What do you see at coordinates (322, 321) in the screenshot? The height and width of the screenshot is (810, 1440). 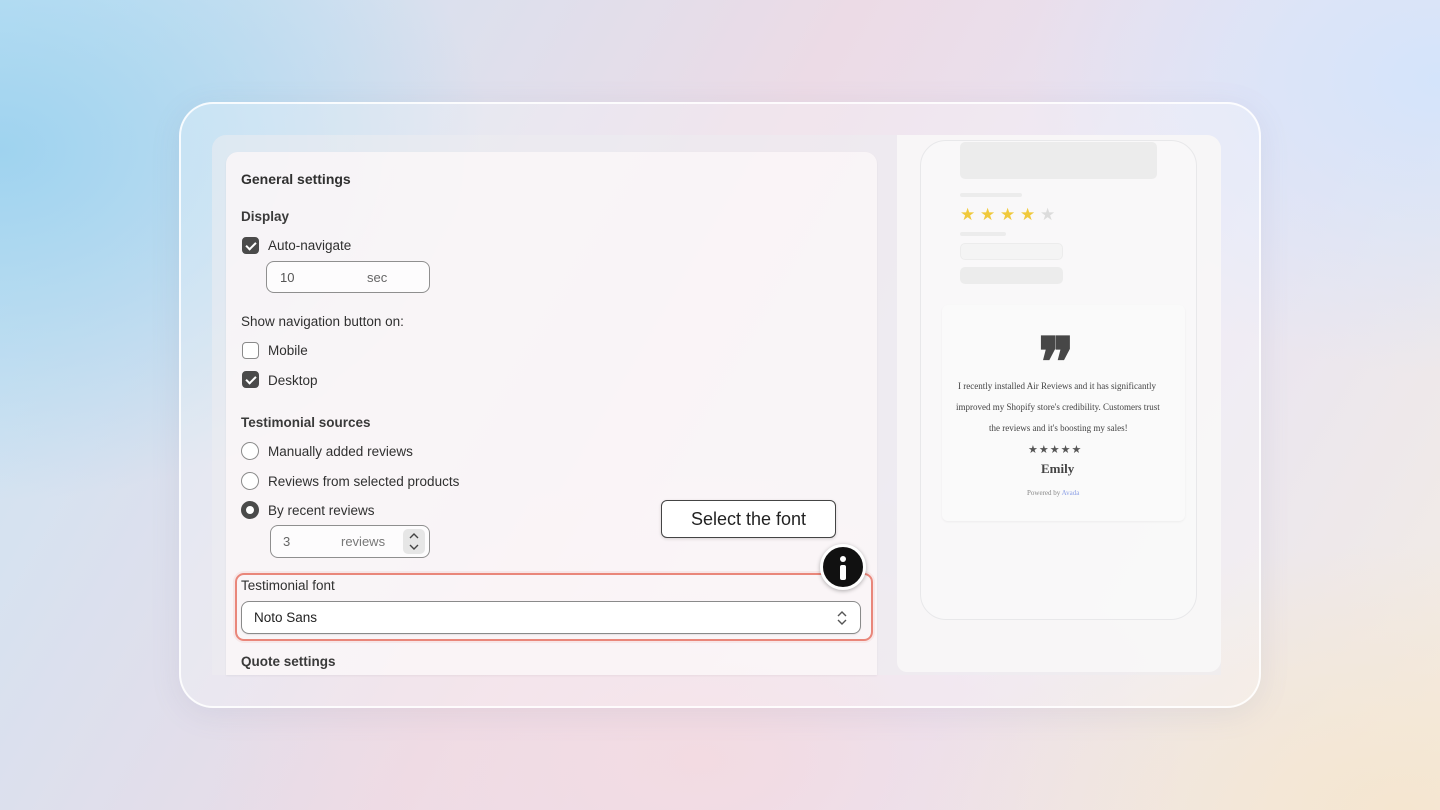 I see `show-nav-label: Show navigation button on:` at bounding box center [322, 321].